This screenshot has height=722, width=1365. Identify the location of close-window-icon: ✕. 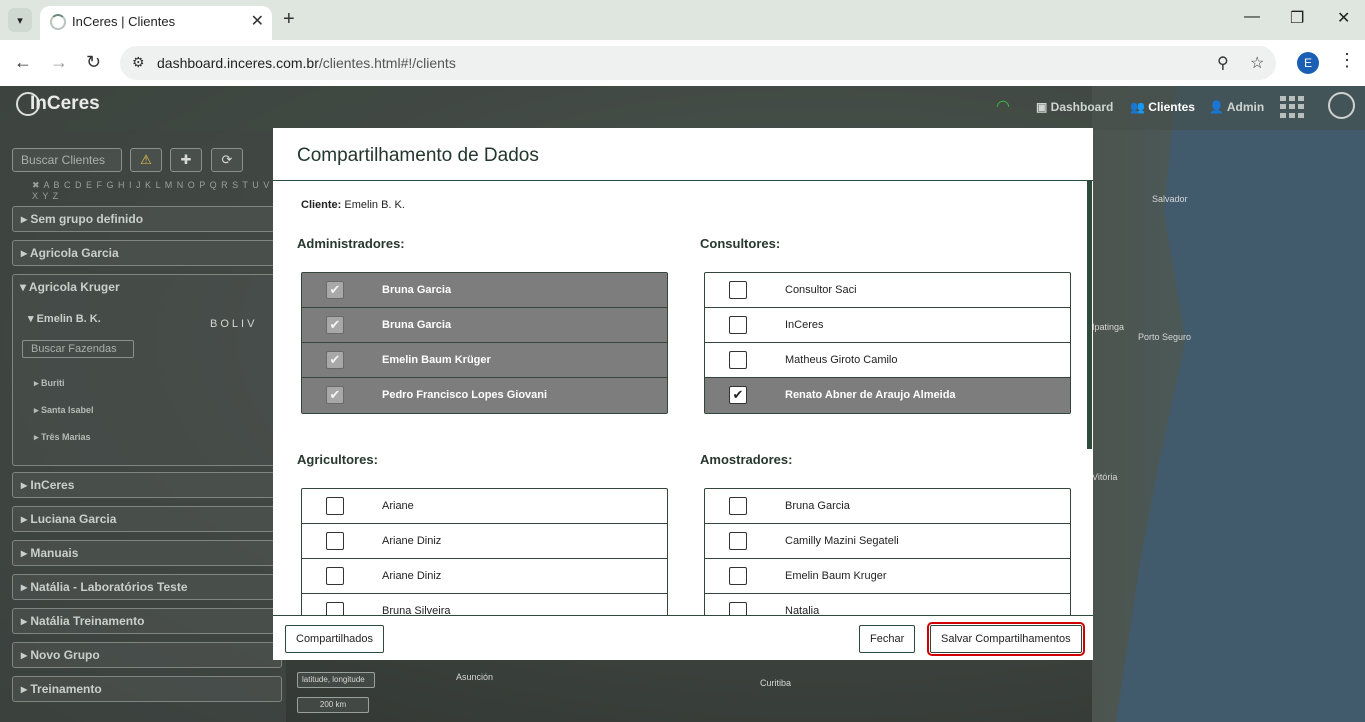
(1343, 18).